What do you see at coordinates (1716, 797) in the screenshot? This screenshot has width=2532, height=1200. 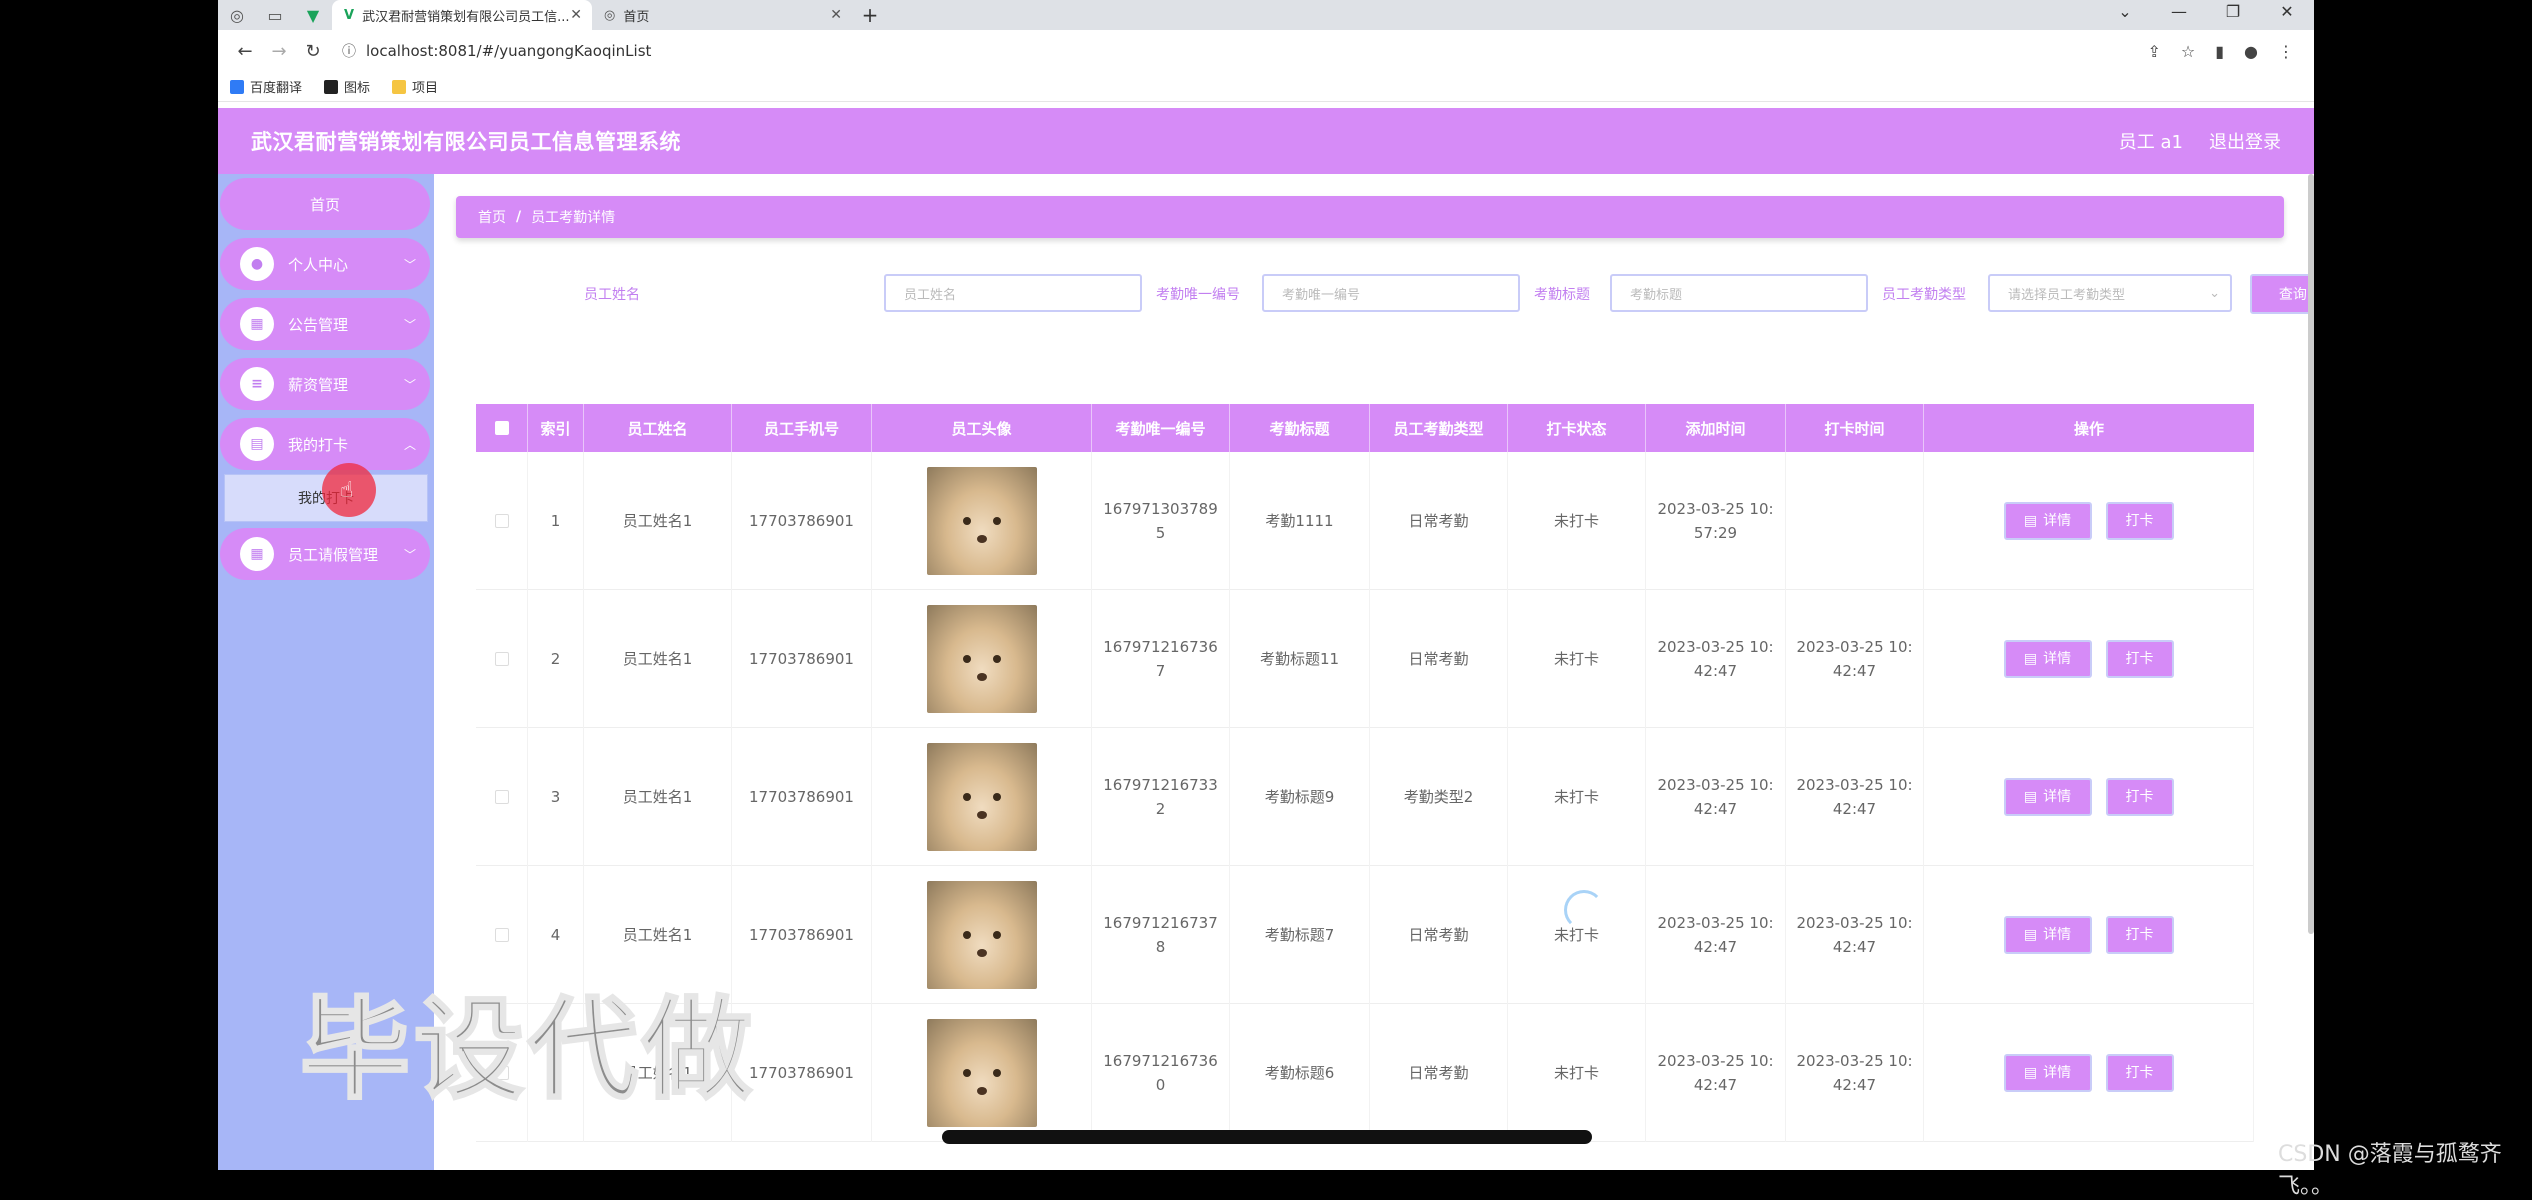 I see `added-time-cell: 2023-03-25 10: 42:47` at bounding box center [1716, 797].